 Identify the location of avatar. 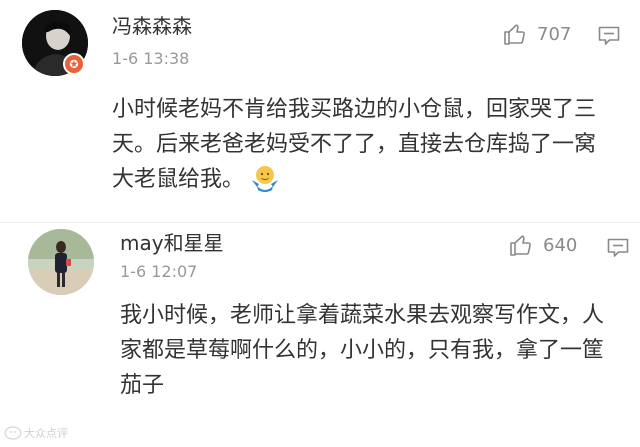
(61, 262).